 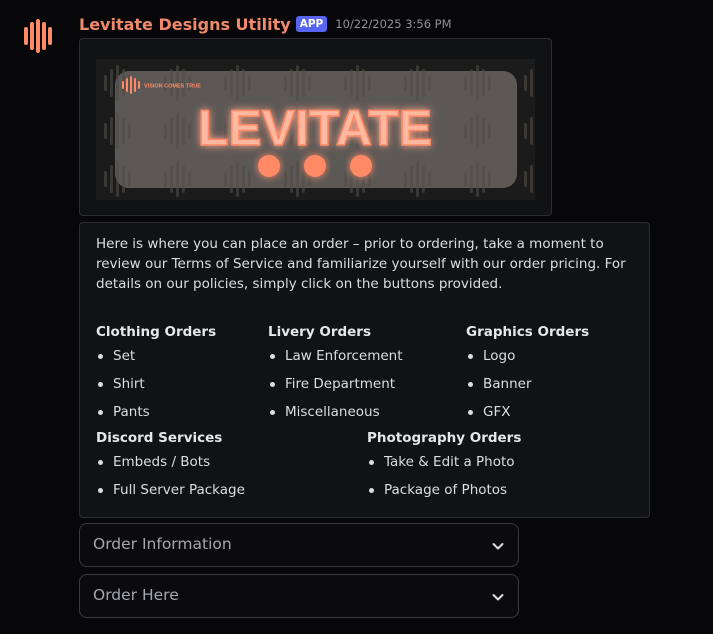 I want to click on section-clothing-orders: Clothing Orders Set Shirt Pants, so click(x=156, y=374).